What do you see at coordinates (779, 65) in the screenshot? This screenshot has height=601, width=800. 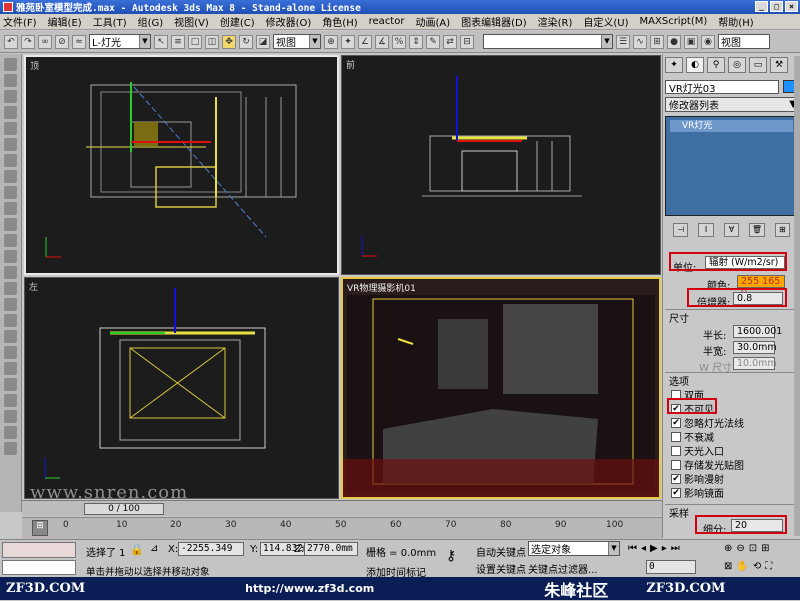 I see `utilities-tab-icon: ⚒` at bounding box center [779, 65].